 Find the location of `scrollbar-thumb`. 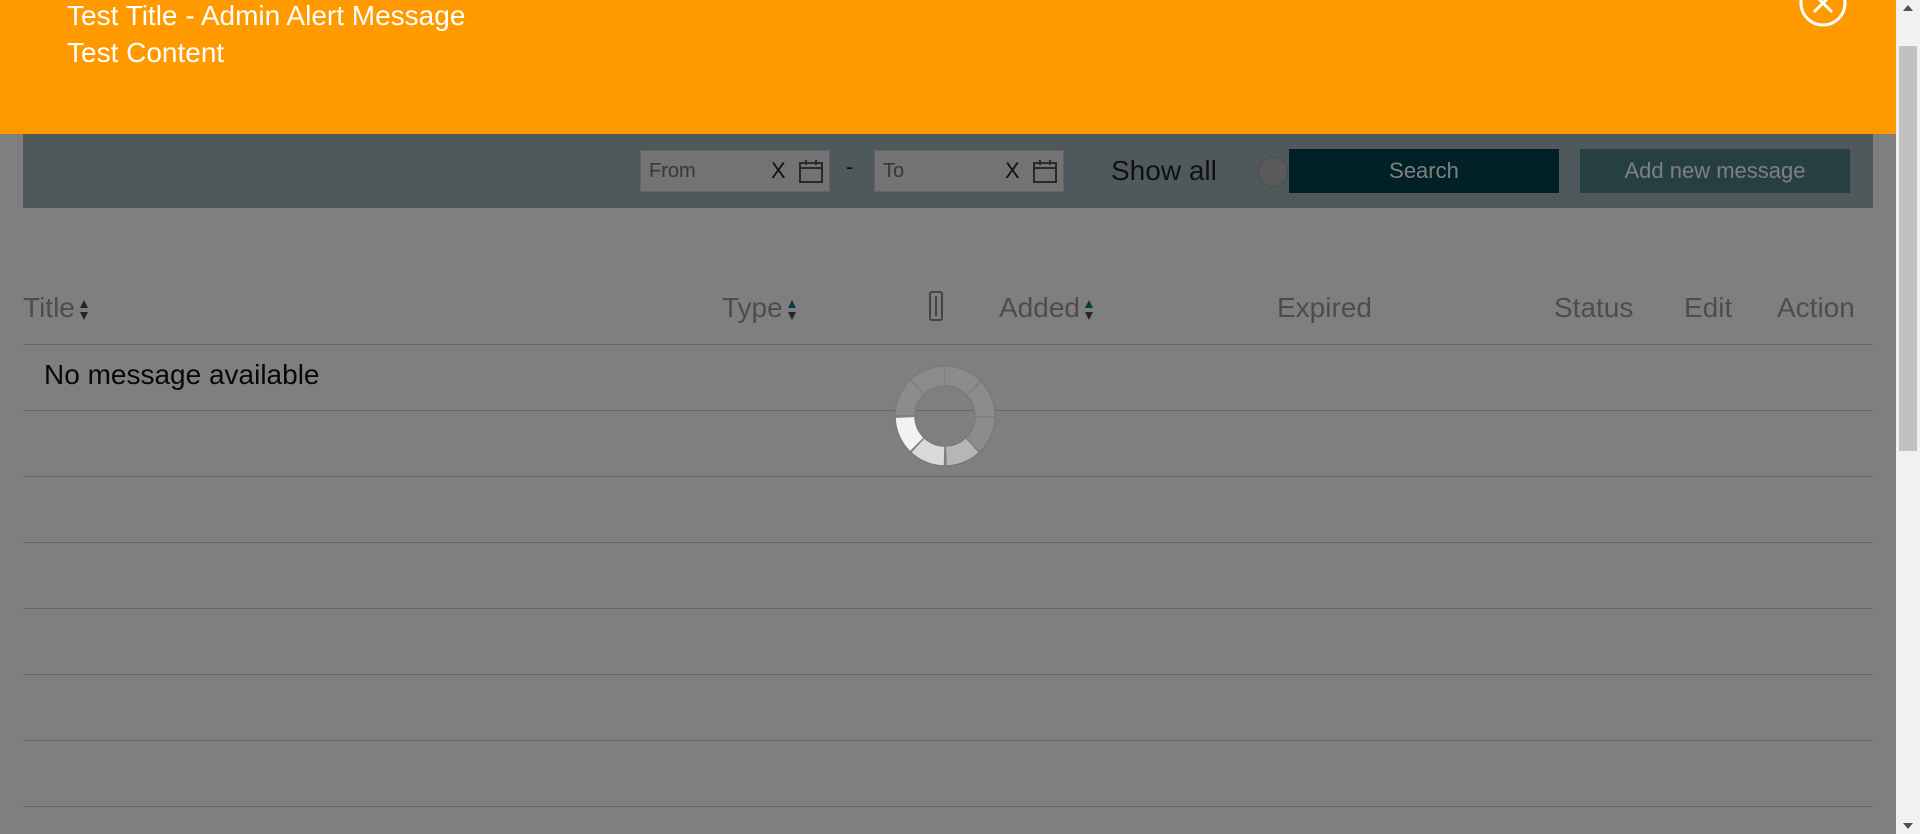

scrollbar-thumb is located at coordinates (1908, 248).